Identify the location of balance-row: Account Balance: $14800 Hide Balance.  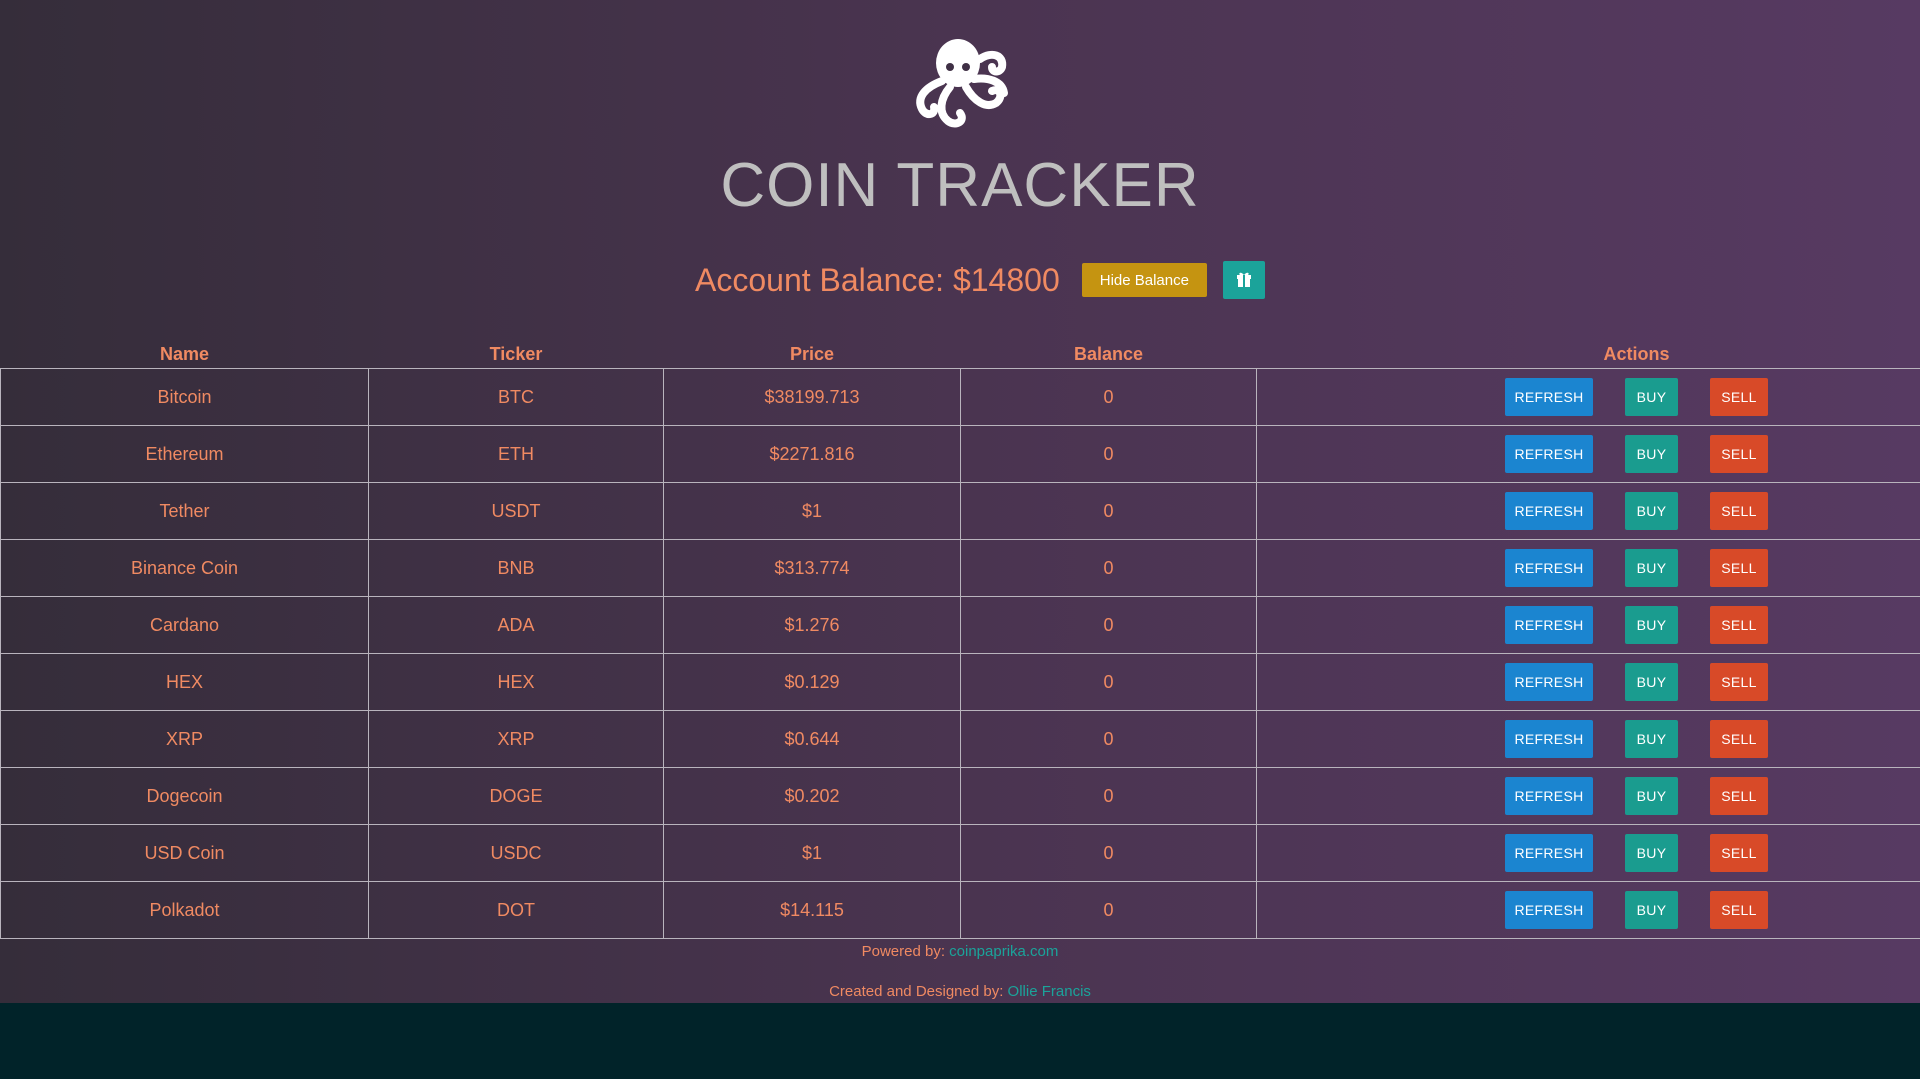
(960, 280).